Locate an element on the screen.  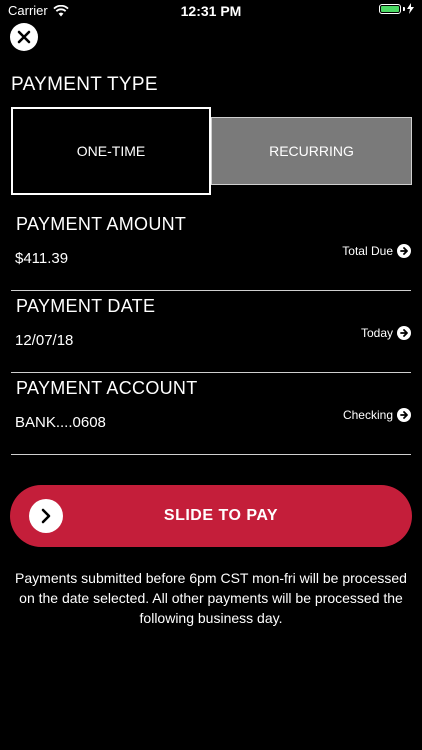
slide-to-pay-slider: SLIDE TO PAY is located at coordinates (211, 516).